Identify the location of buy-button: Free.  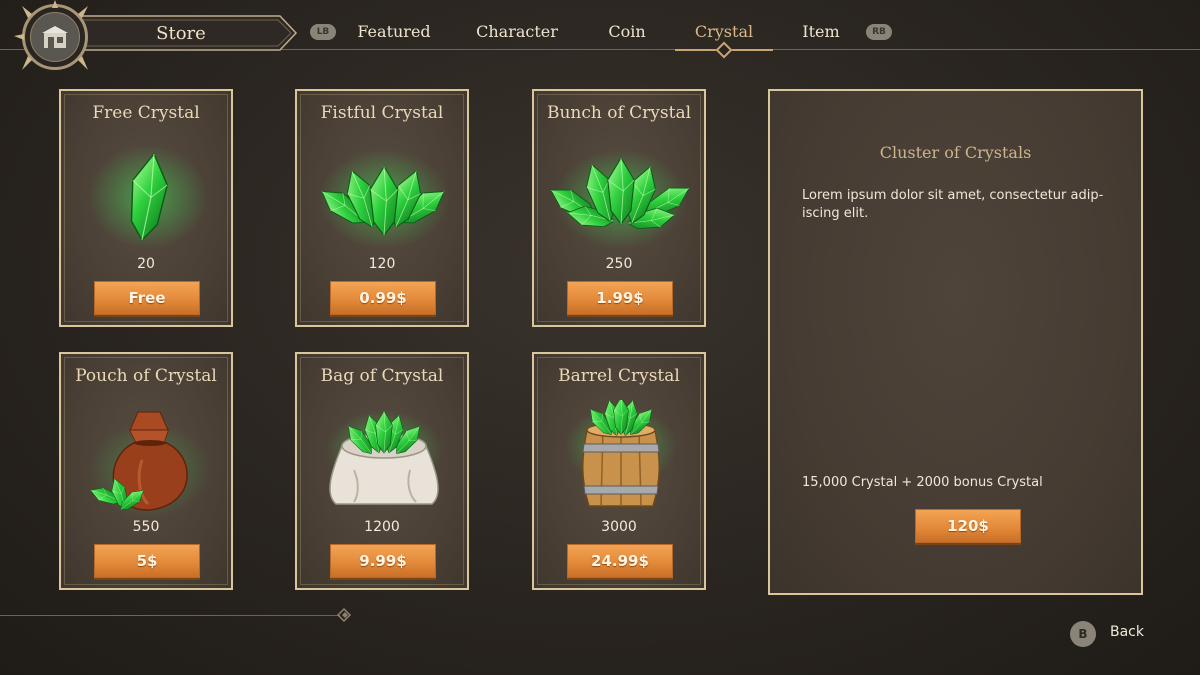
(147, 298).